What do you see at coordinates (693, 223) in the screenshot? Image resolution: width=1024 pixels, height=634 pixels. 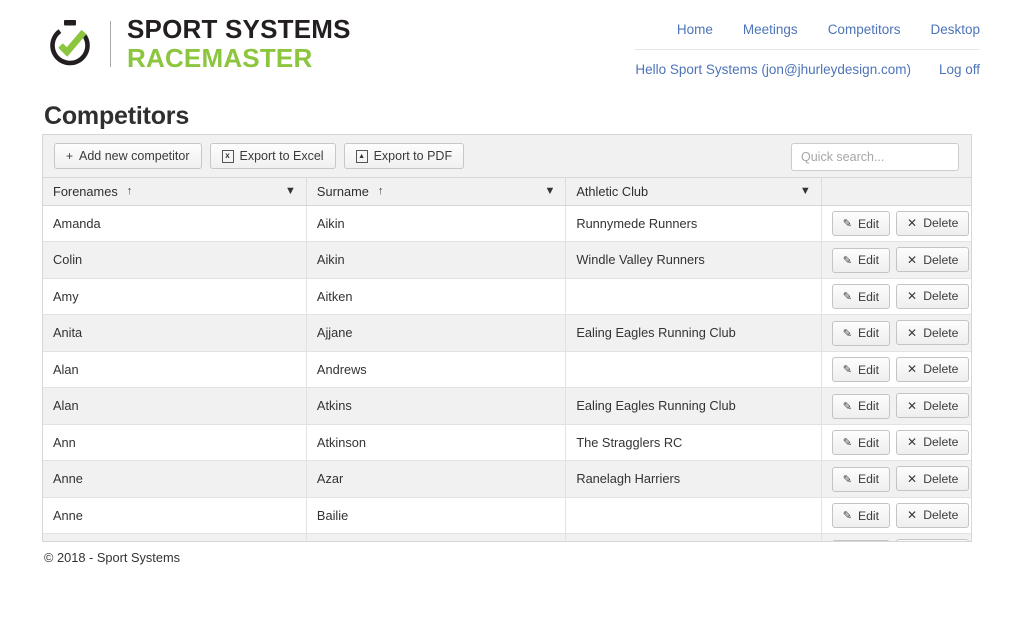 I see `cell-club: Runnymede Runners` at bounding box center [693, 223].